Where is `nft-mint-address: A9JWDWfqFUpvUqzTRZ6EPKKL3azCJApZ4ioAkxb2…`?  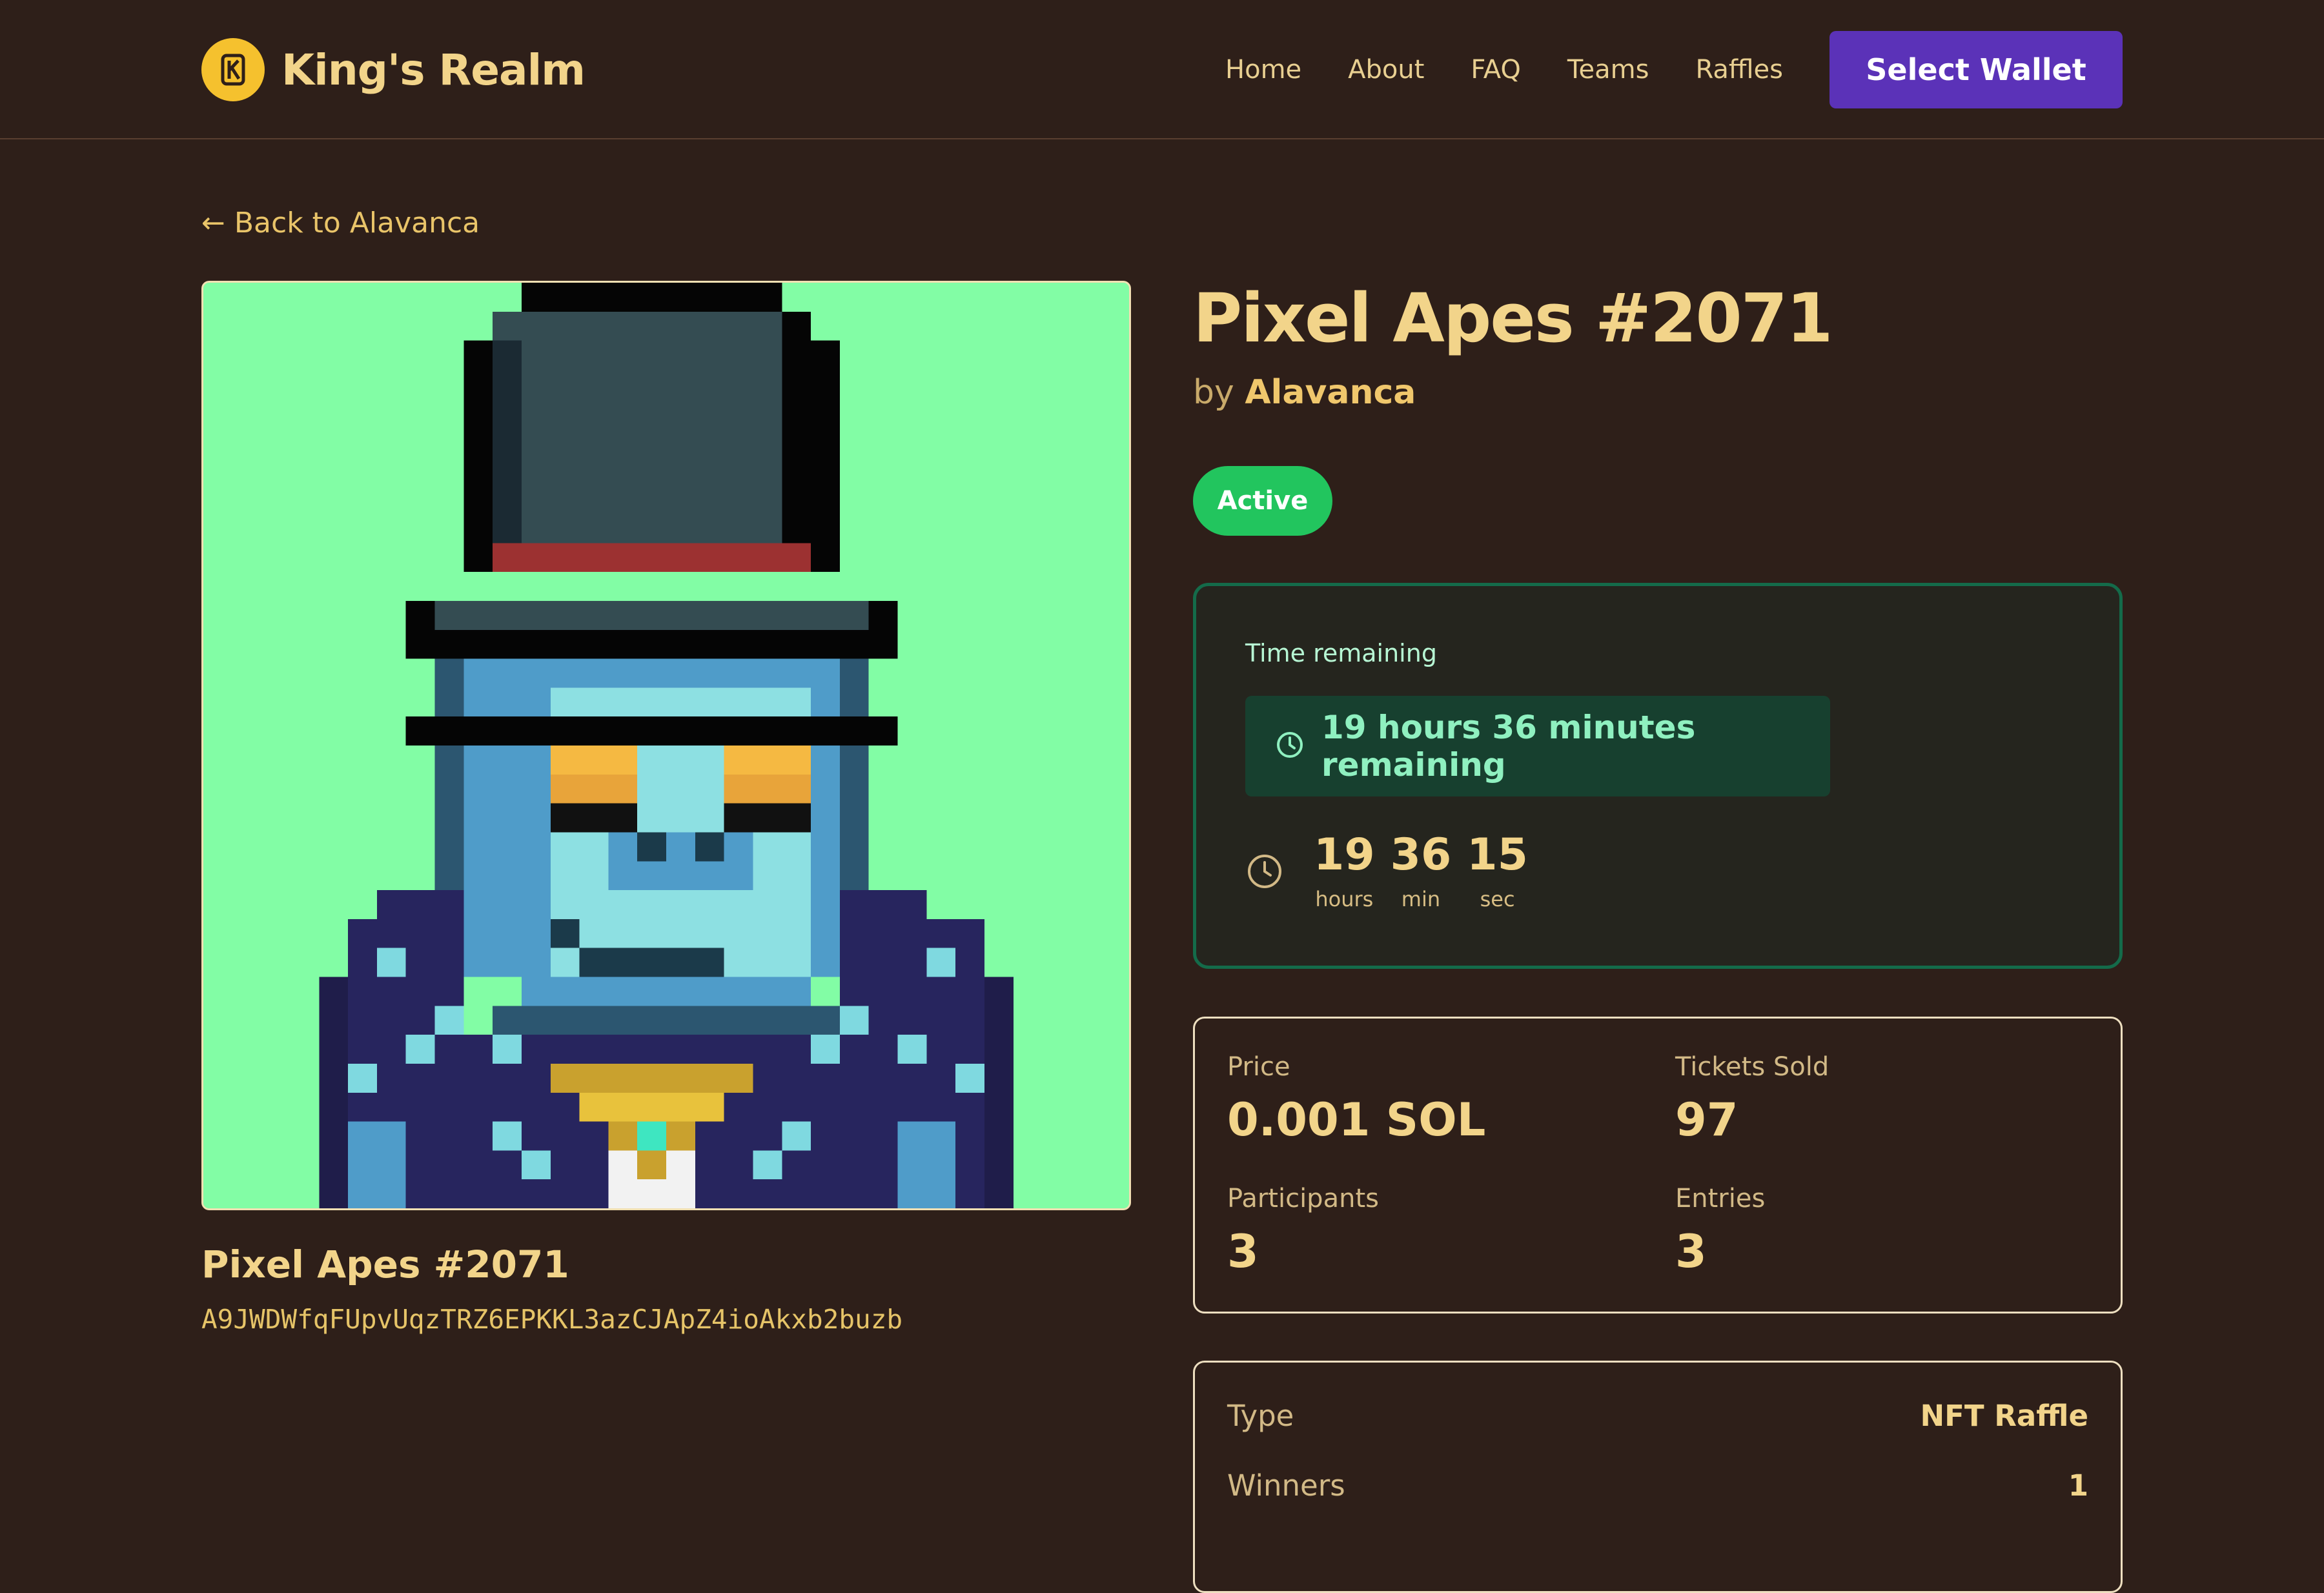
nft-mint-address: A9JWDWfqFUpvUqzTRZ6EPKKL3azCJApZ4ioAkxb2… is located at coordinates (552, 1319).